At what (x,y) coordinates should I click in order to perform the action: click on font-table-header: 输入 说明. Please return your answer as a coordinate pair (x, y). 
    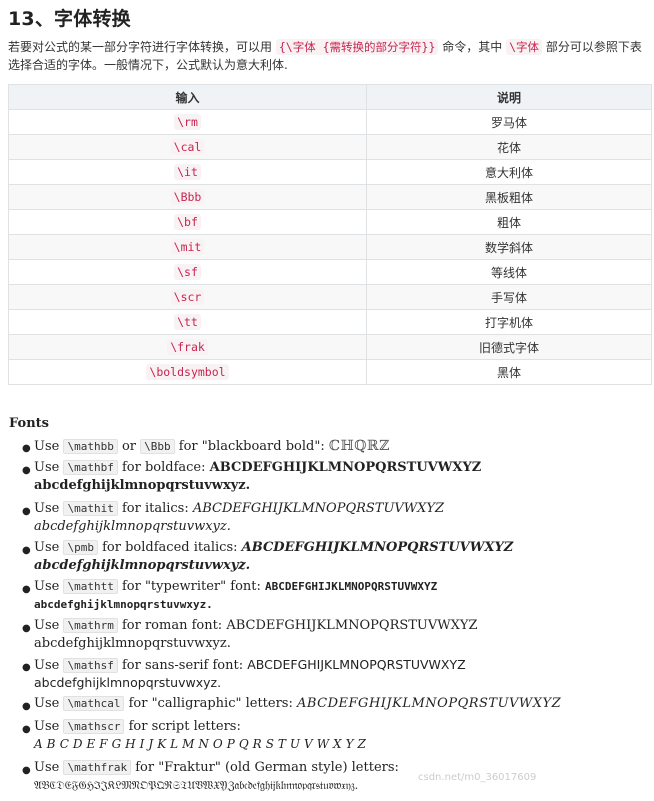
    Looking at the image, I should click on (330, 97).